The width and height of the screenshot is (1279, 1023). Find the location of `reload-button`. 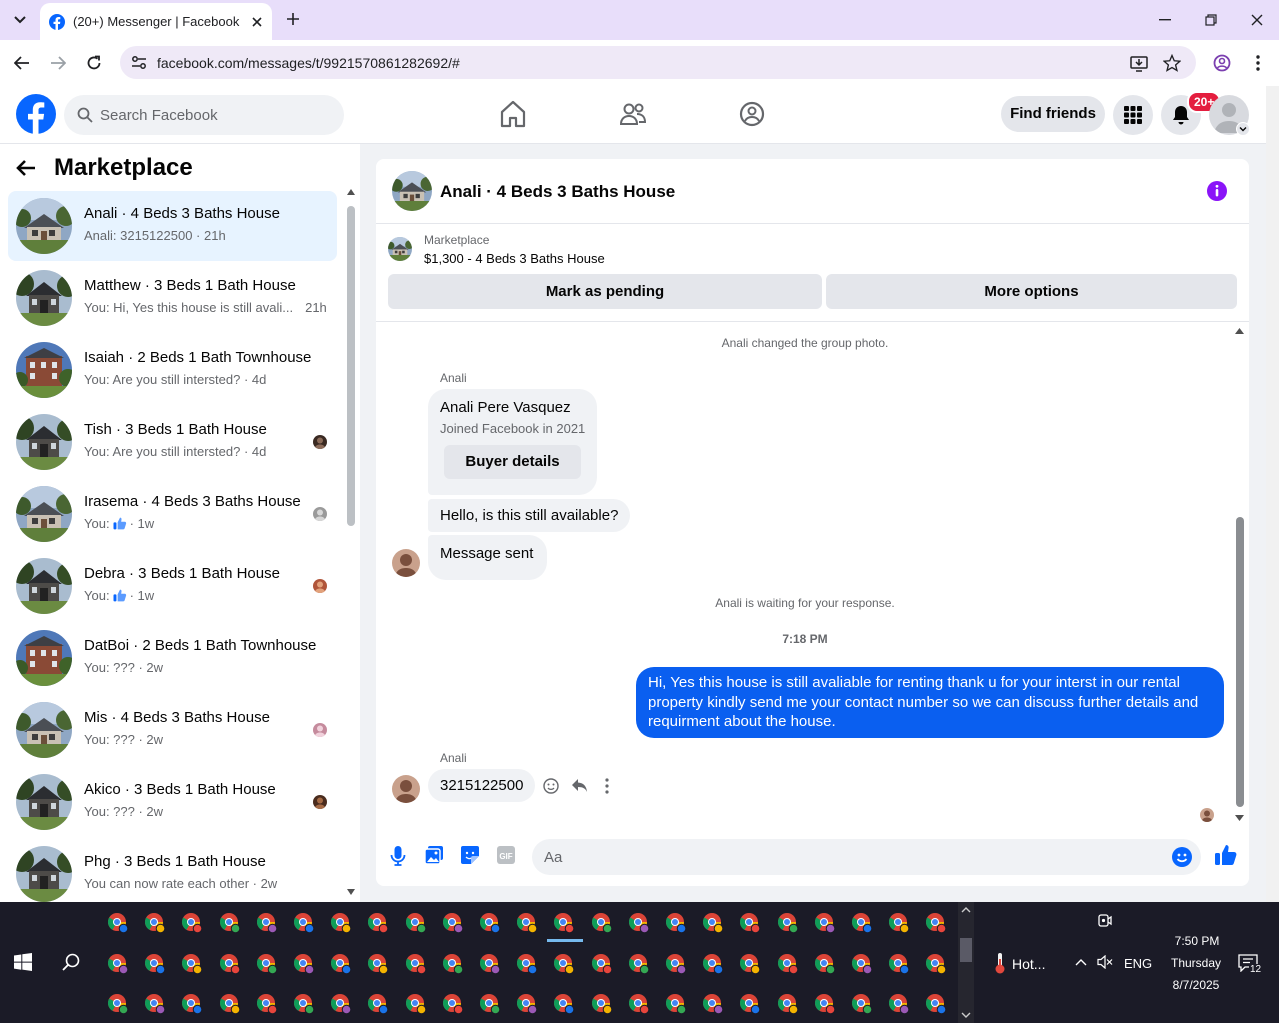

reload-button is located at coordinates (94, 63).